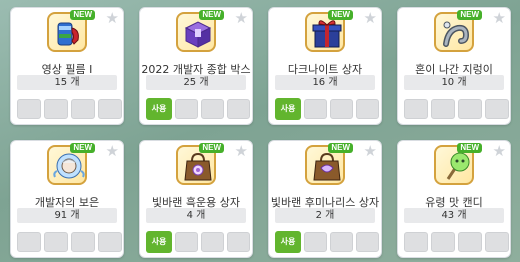  Describe the element at coordinates (454, 199) in the screenshot. I see `item-card: NEW ★ 유령 맛 캔디 43 개` at that location.